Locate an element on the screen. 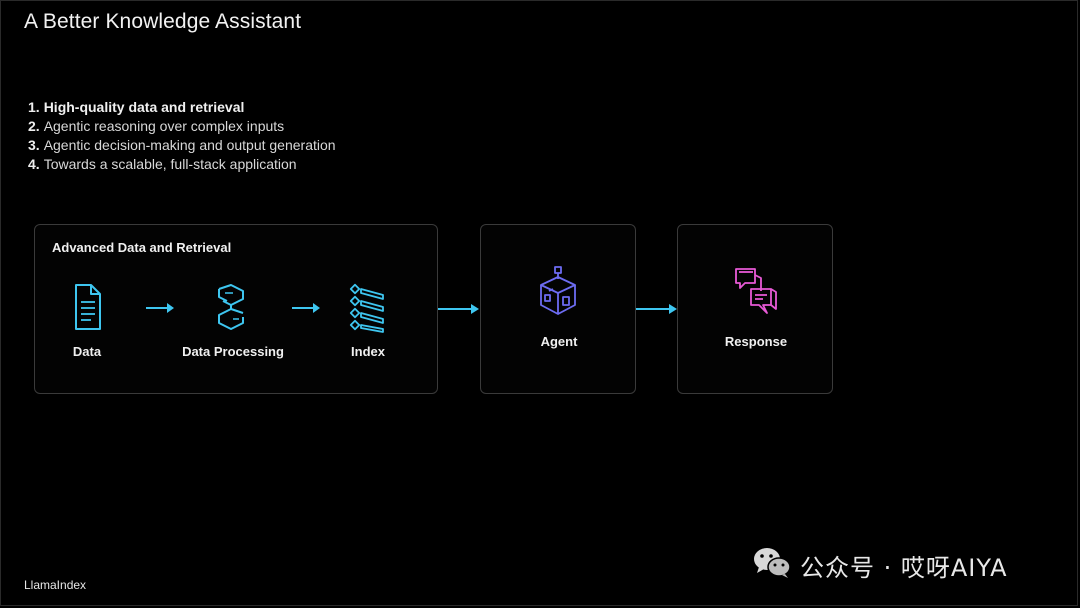  arrow-group-to-agent is located at coordinates (459, 311).